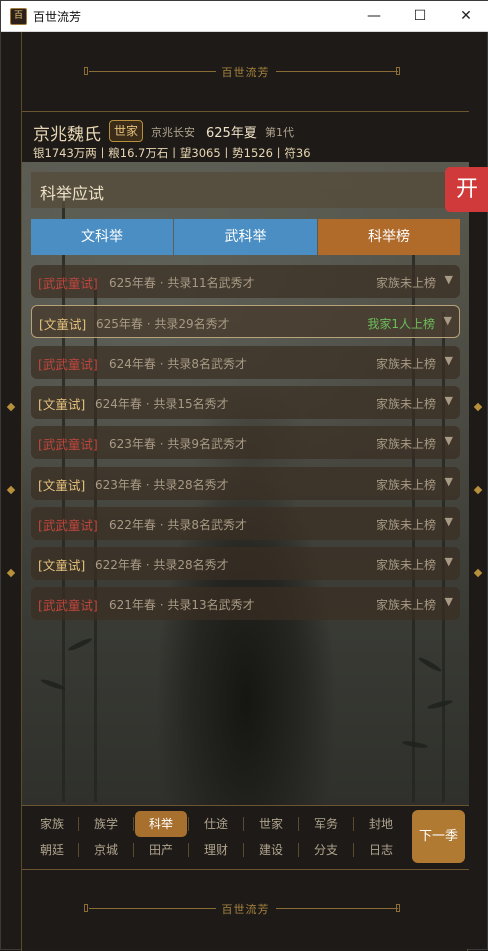  I want to click on exam-info: 623年春 · 共录9名武秀才, so click(178, 444).